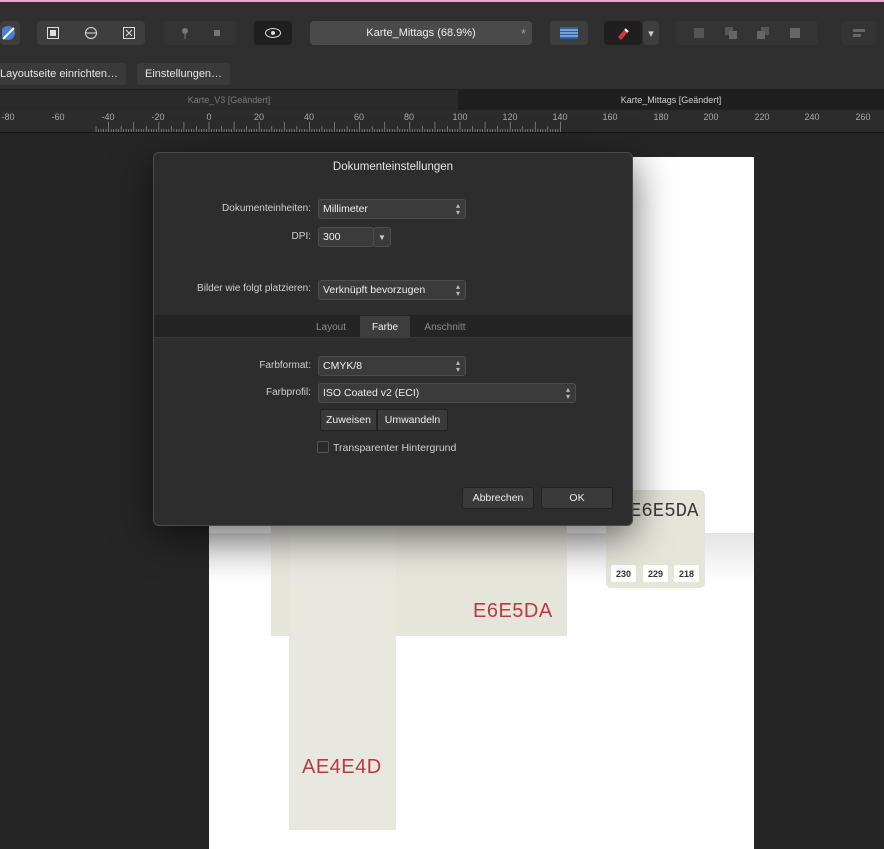  I want to click on ruler-label: 260, so click(863, 117).